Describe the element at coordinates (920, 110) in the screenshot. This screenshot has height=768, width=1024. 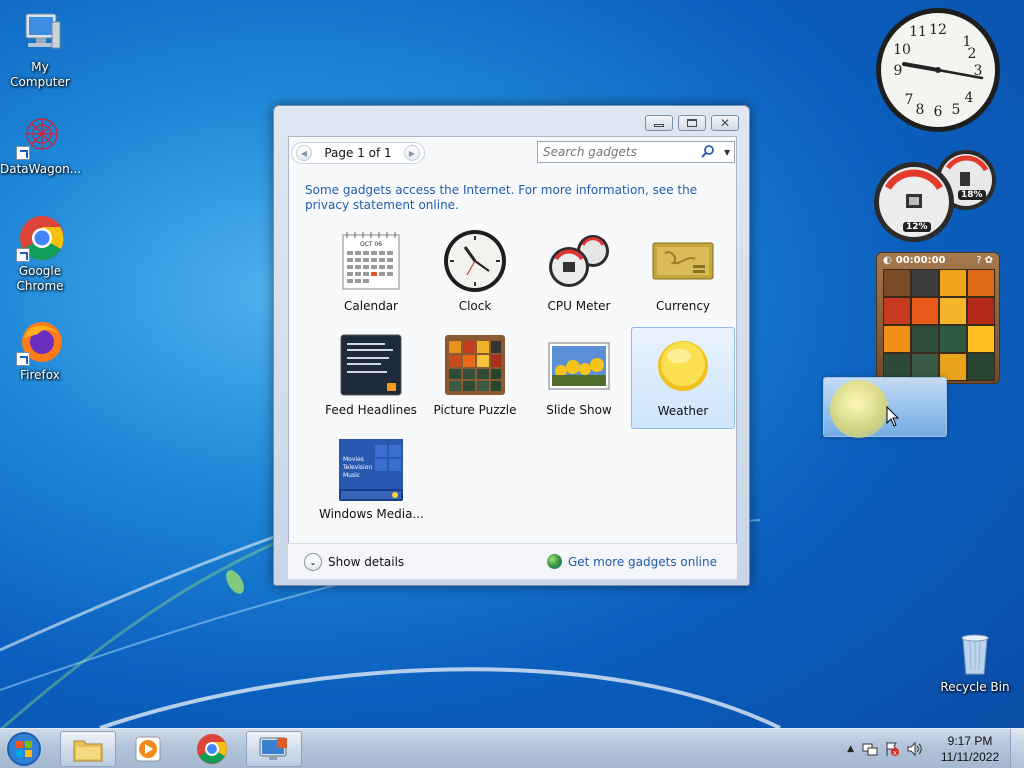
I see `svg-text: 8` at that location.